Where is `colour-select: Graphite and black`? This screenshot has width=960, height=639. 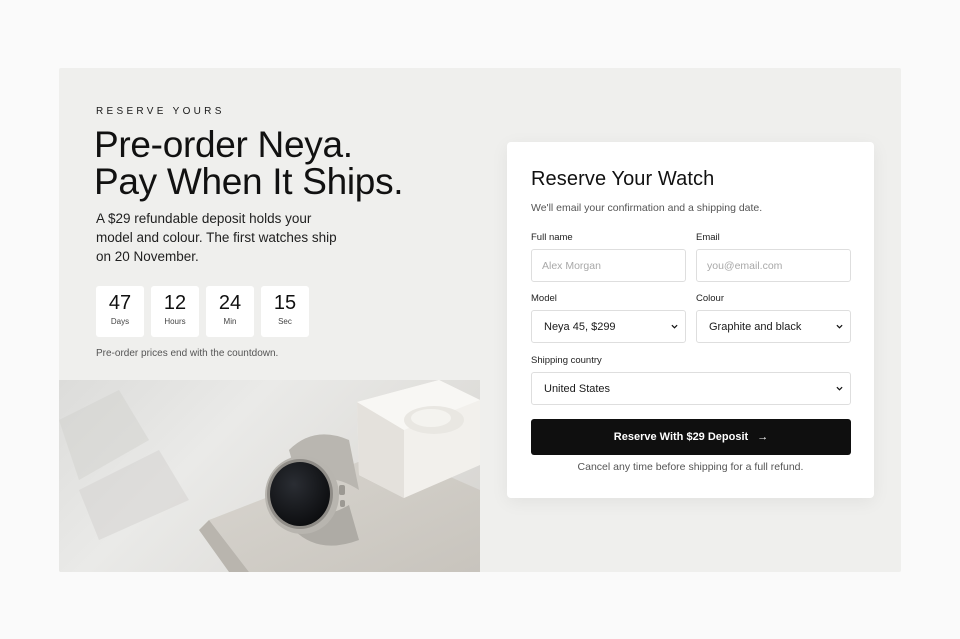 colour-select: Graphite and black is located at coordinates (773, 326).